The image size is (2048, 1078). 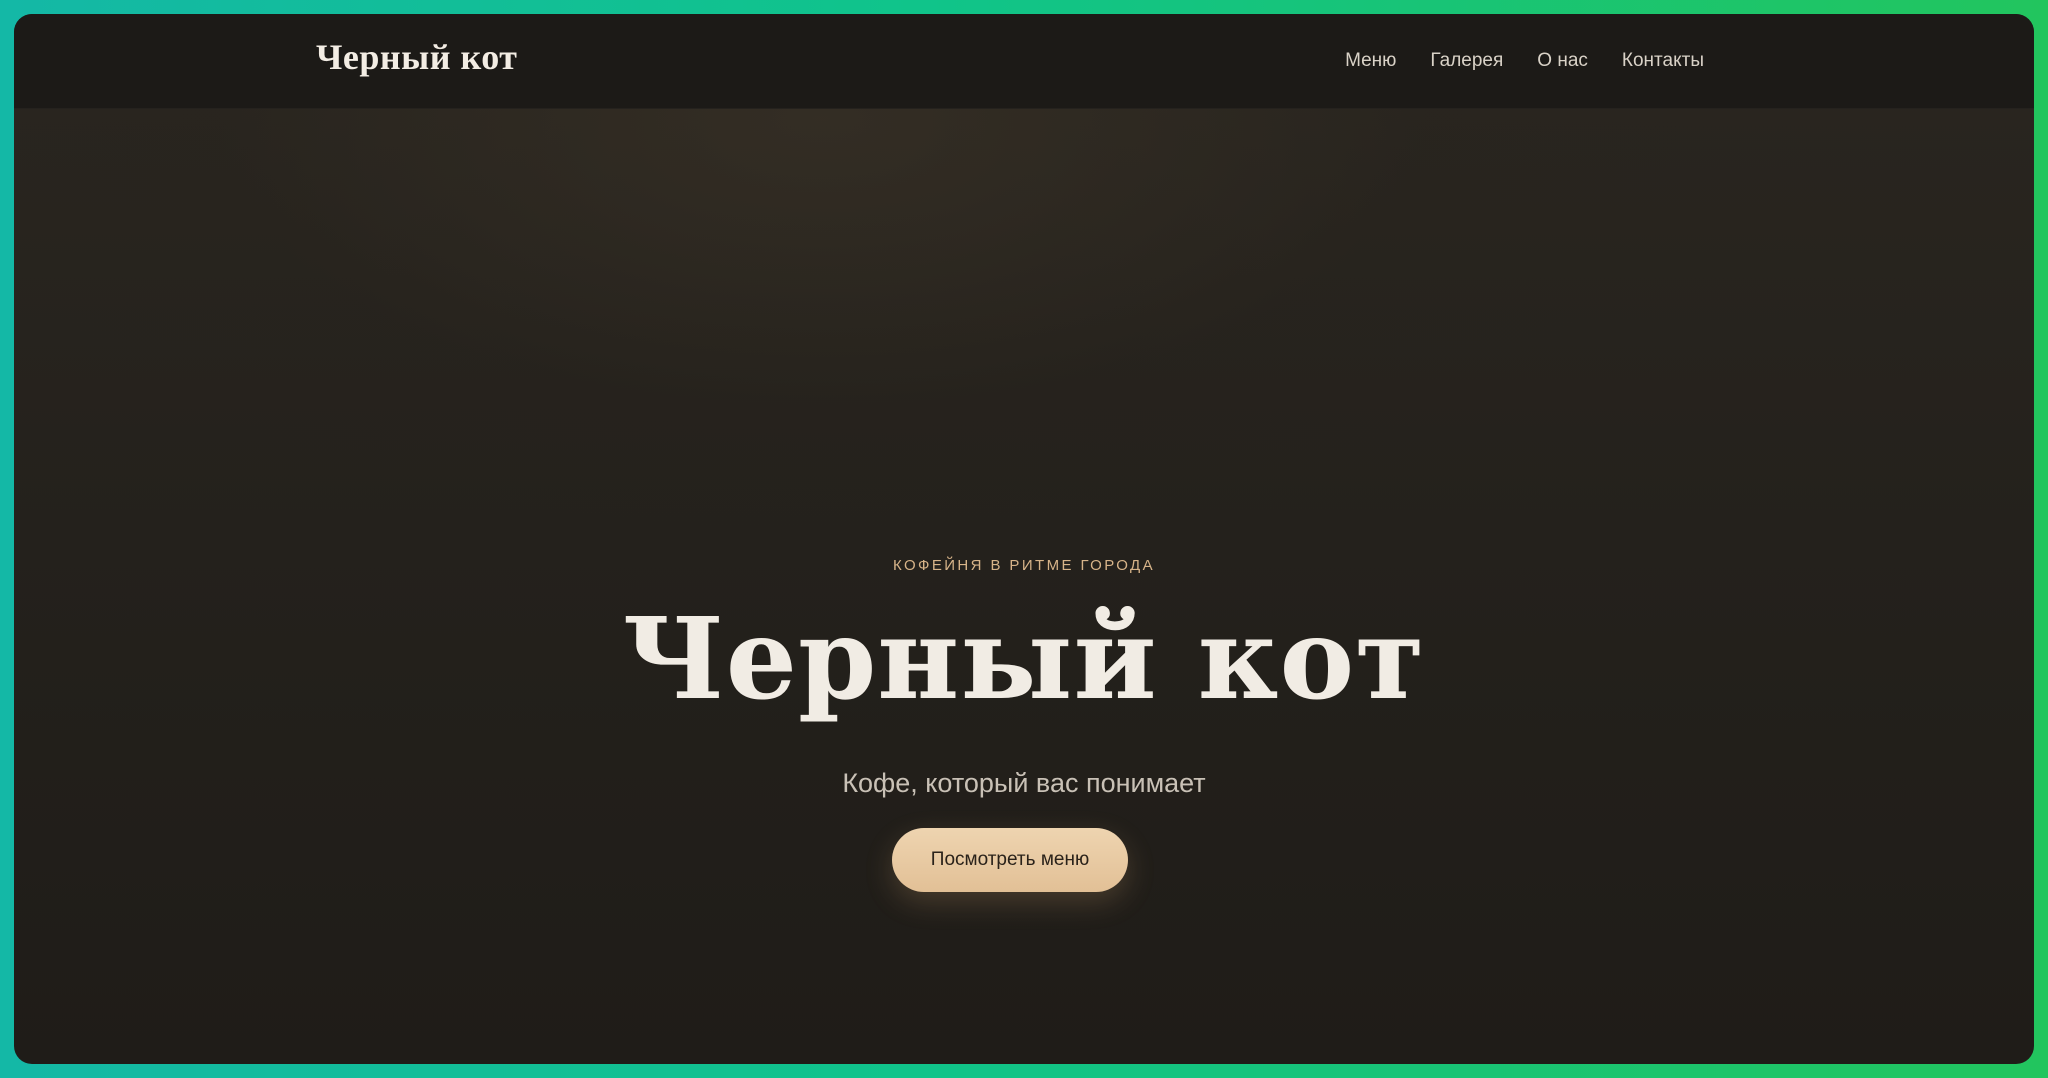 I want to click on nav-links: Меню Галерея О нас Контакты, so click(x=1524, y=61).